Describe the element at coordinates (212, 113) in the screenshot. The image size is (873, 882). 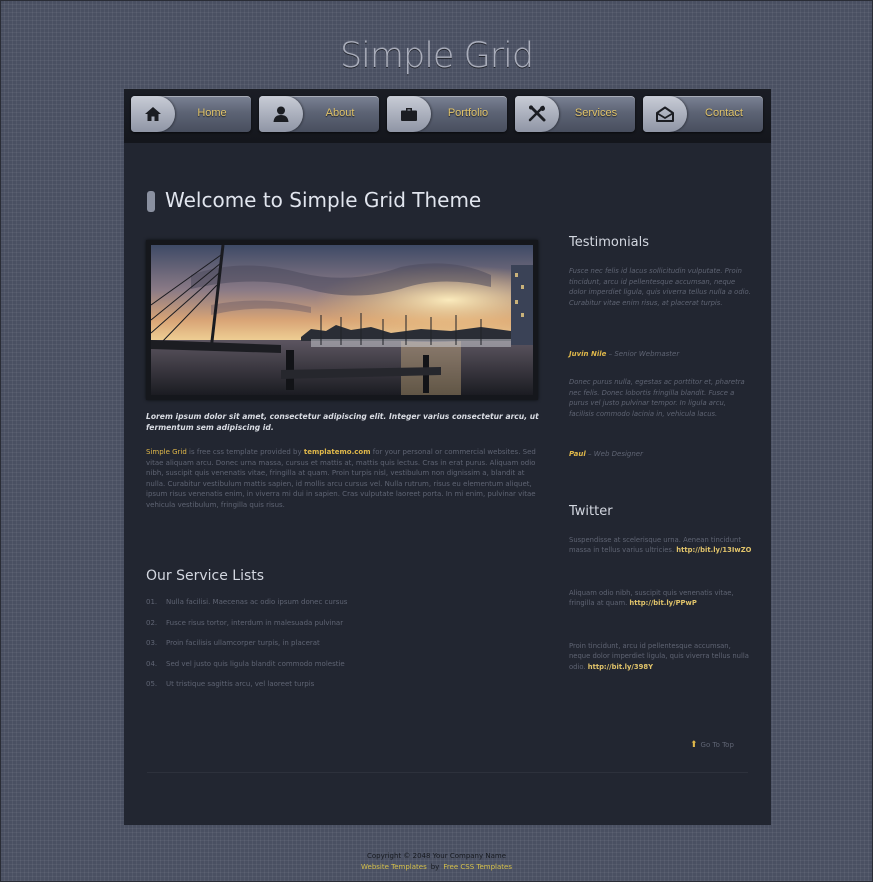
I see `nav-home-label: Home` at that location.